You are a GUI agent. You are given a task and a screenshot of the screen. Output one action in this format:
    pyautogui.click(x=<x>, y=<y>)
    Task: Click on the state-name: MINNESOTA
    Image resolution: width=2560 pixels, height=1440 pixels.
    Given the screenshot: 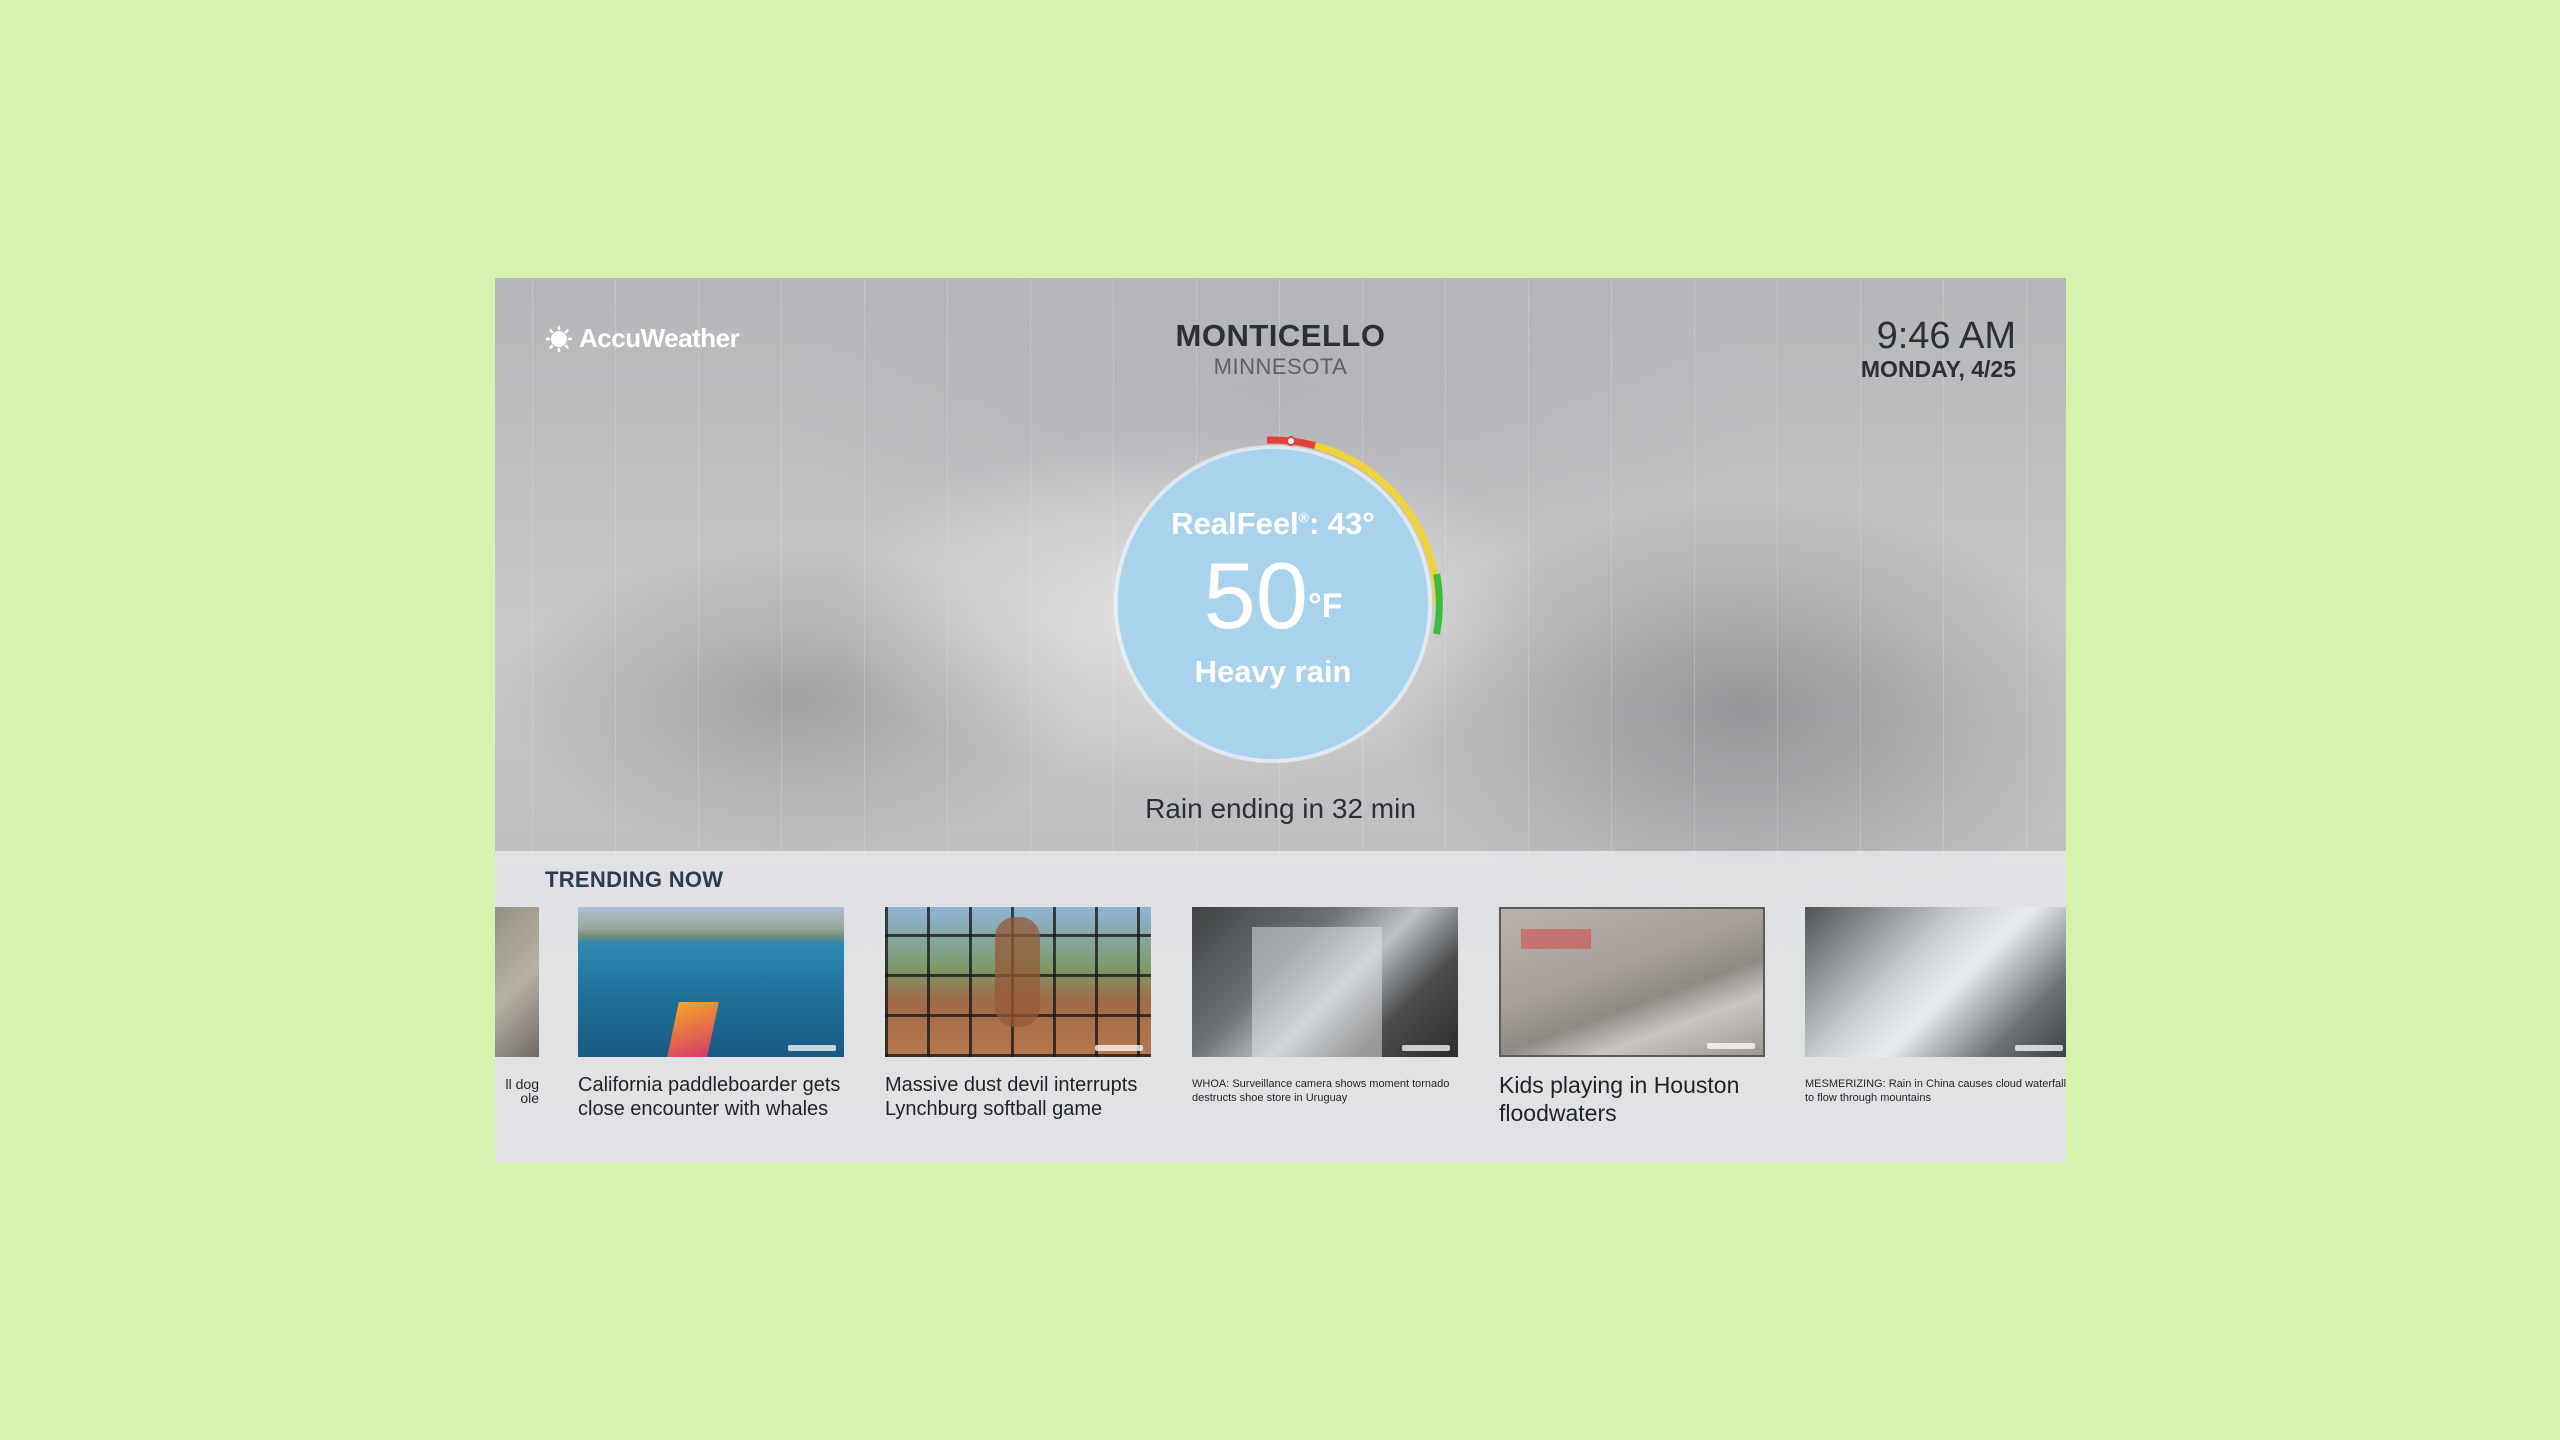 What is the action you would take?
    pyautogui.click(x=1280, y=366)
    